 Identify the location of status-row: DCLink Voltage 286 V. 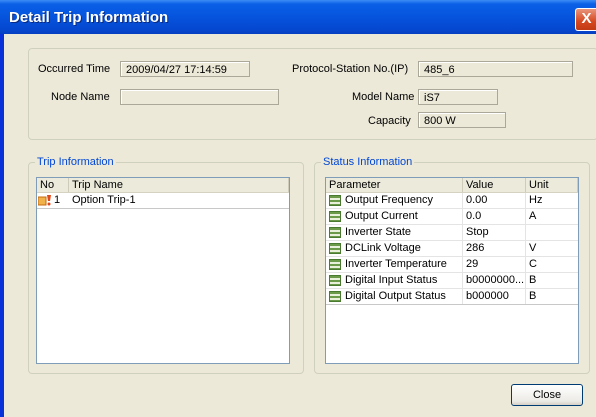
(452, 249).